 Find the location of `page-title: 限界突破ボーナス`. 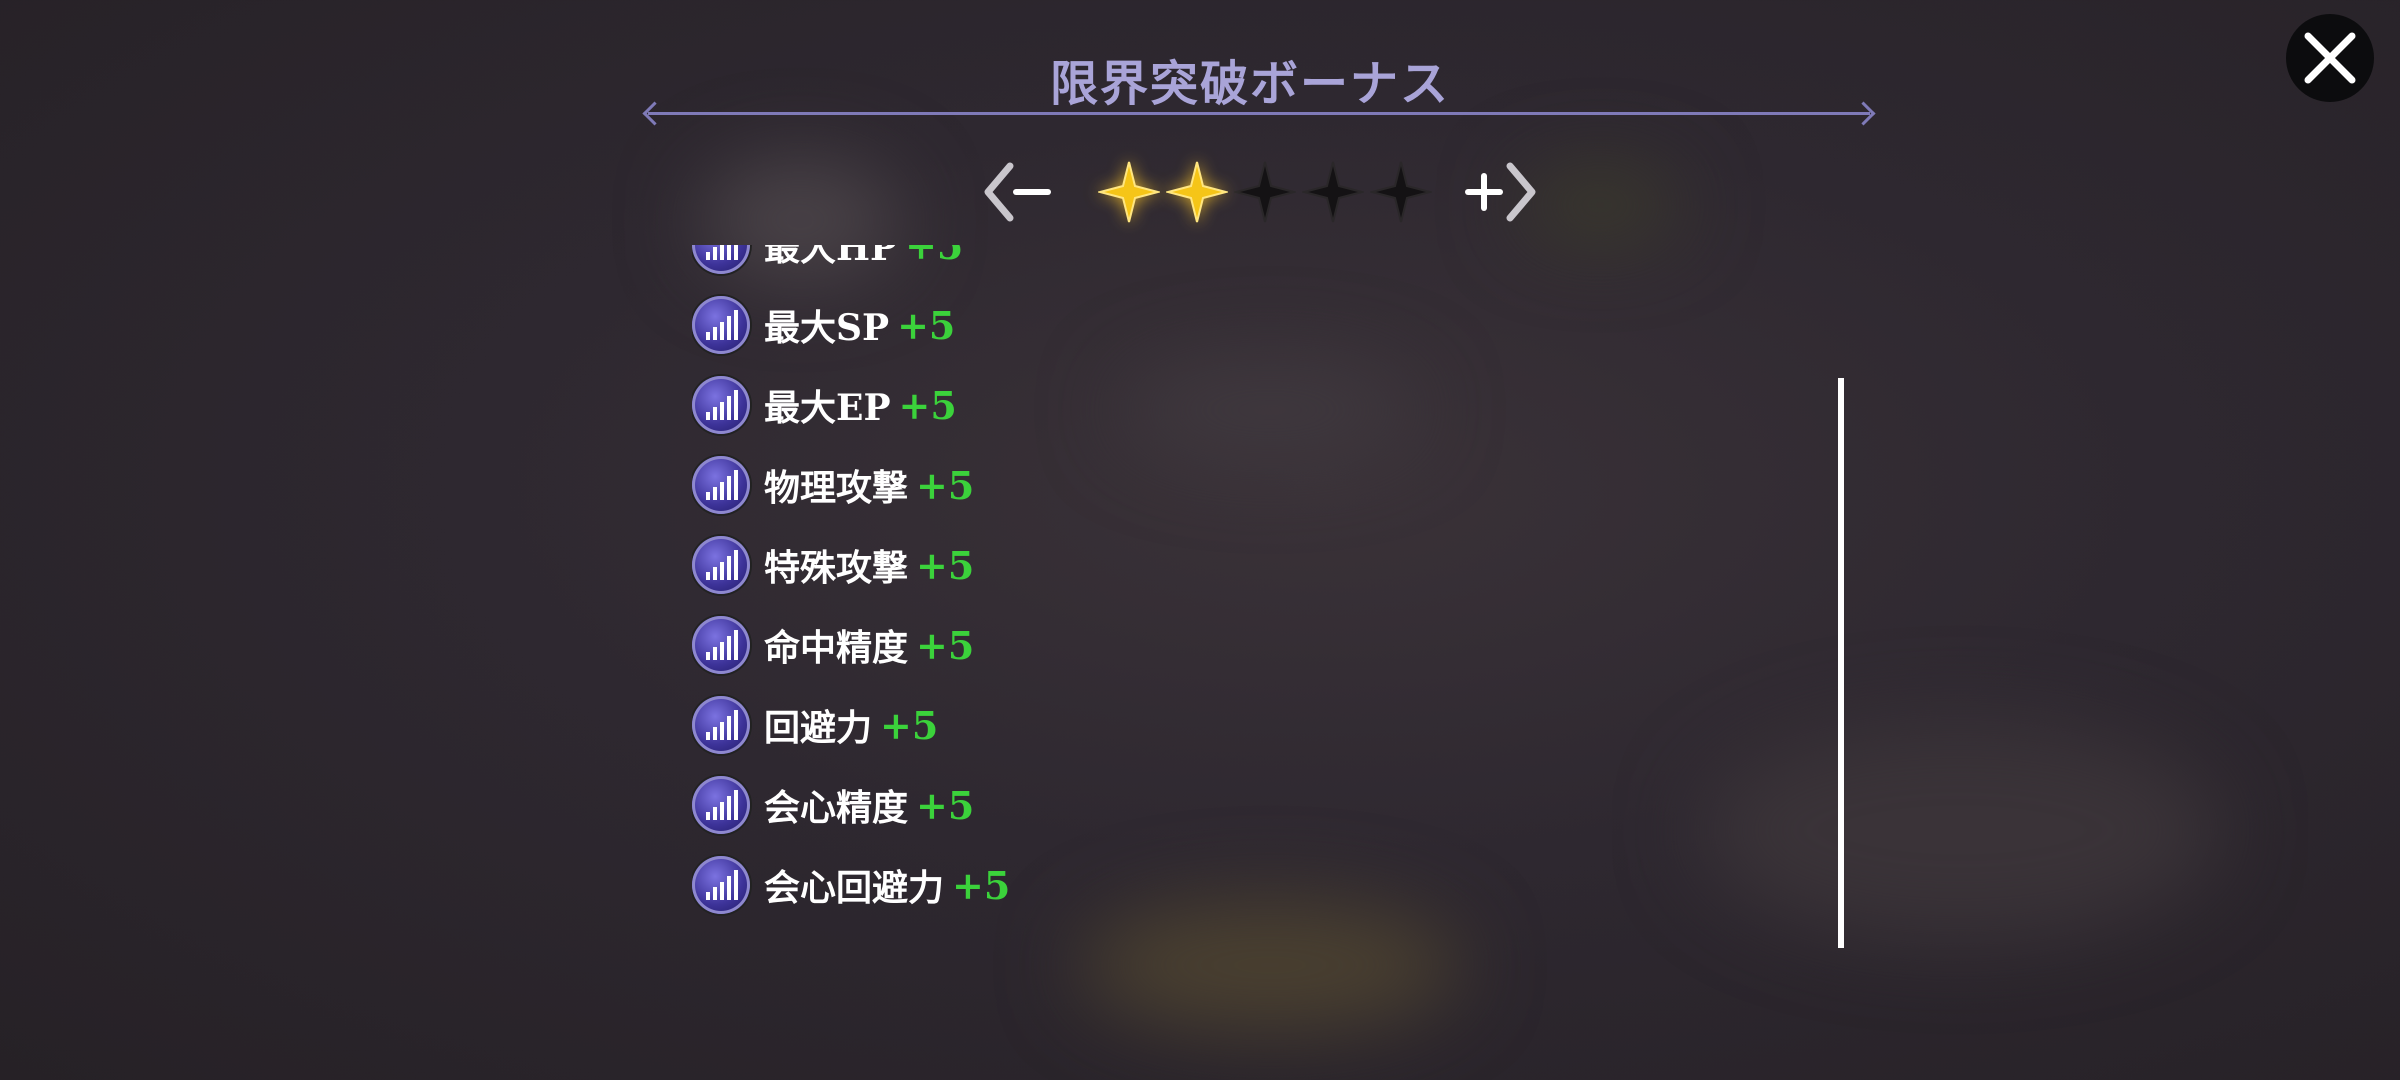

page-title: 限界突破ボーナス is located at coordinates (1249, 84).